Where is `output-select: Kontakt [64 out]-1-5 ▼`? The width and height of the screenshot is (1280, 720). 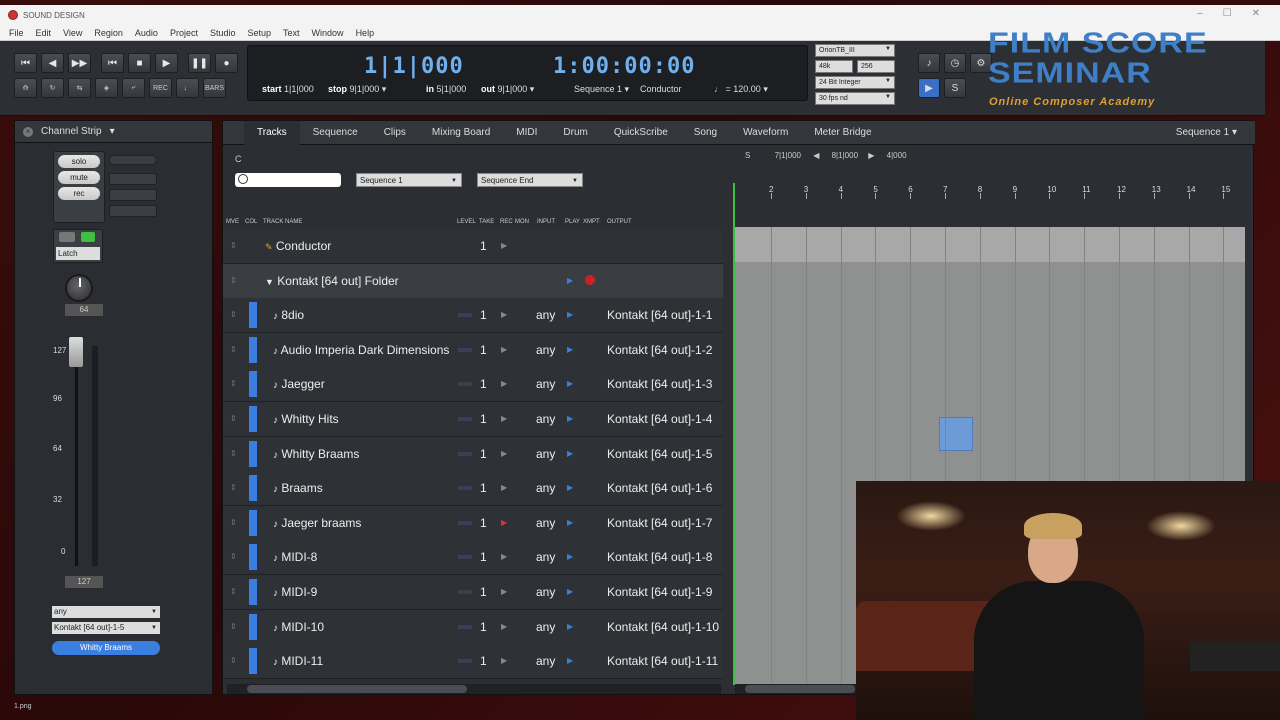 output-select: Kontakt [64 out]-1-5 ▼ is located at coordinates (106, 628).